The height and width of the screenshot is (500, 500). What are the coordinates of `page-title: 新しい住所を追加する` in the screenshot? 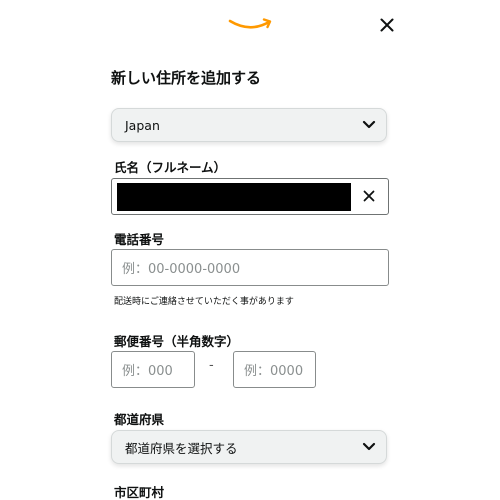 It's located at (186, 78).